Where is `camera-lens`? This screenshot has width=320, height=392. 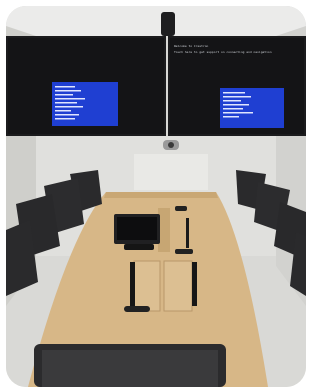
camera-lens is located at coordinates (171, 145).